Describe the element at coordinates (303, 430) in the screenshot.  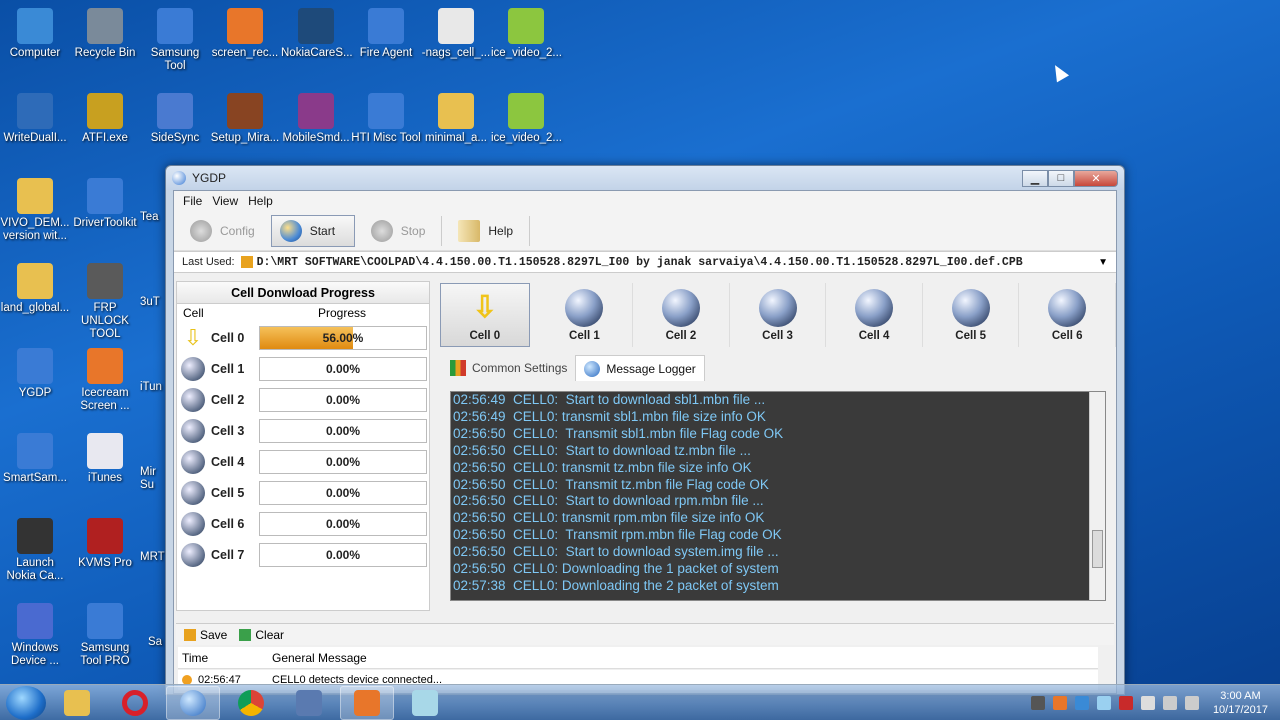
I see `cell-progress-row: Cell 3 0.00%` at that location.